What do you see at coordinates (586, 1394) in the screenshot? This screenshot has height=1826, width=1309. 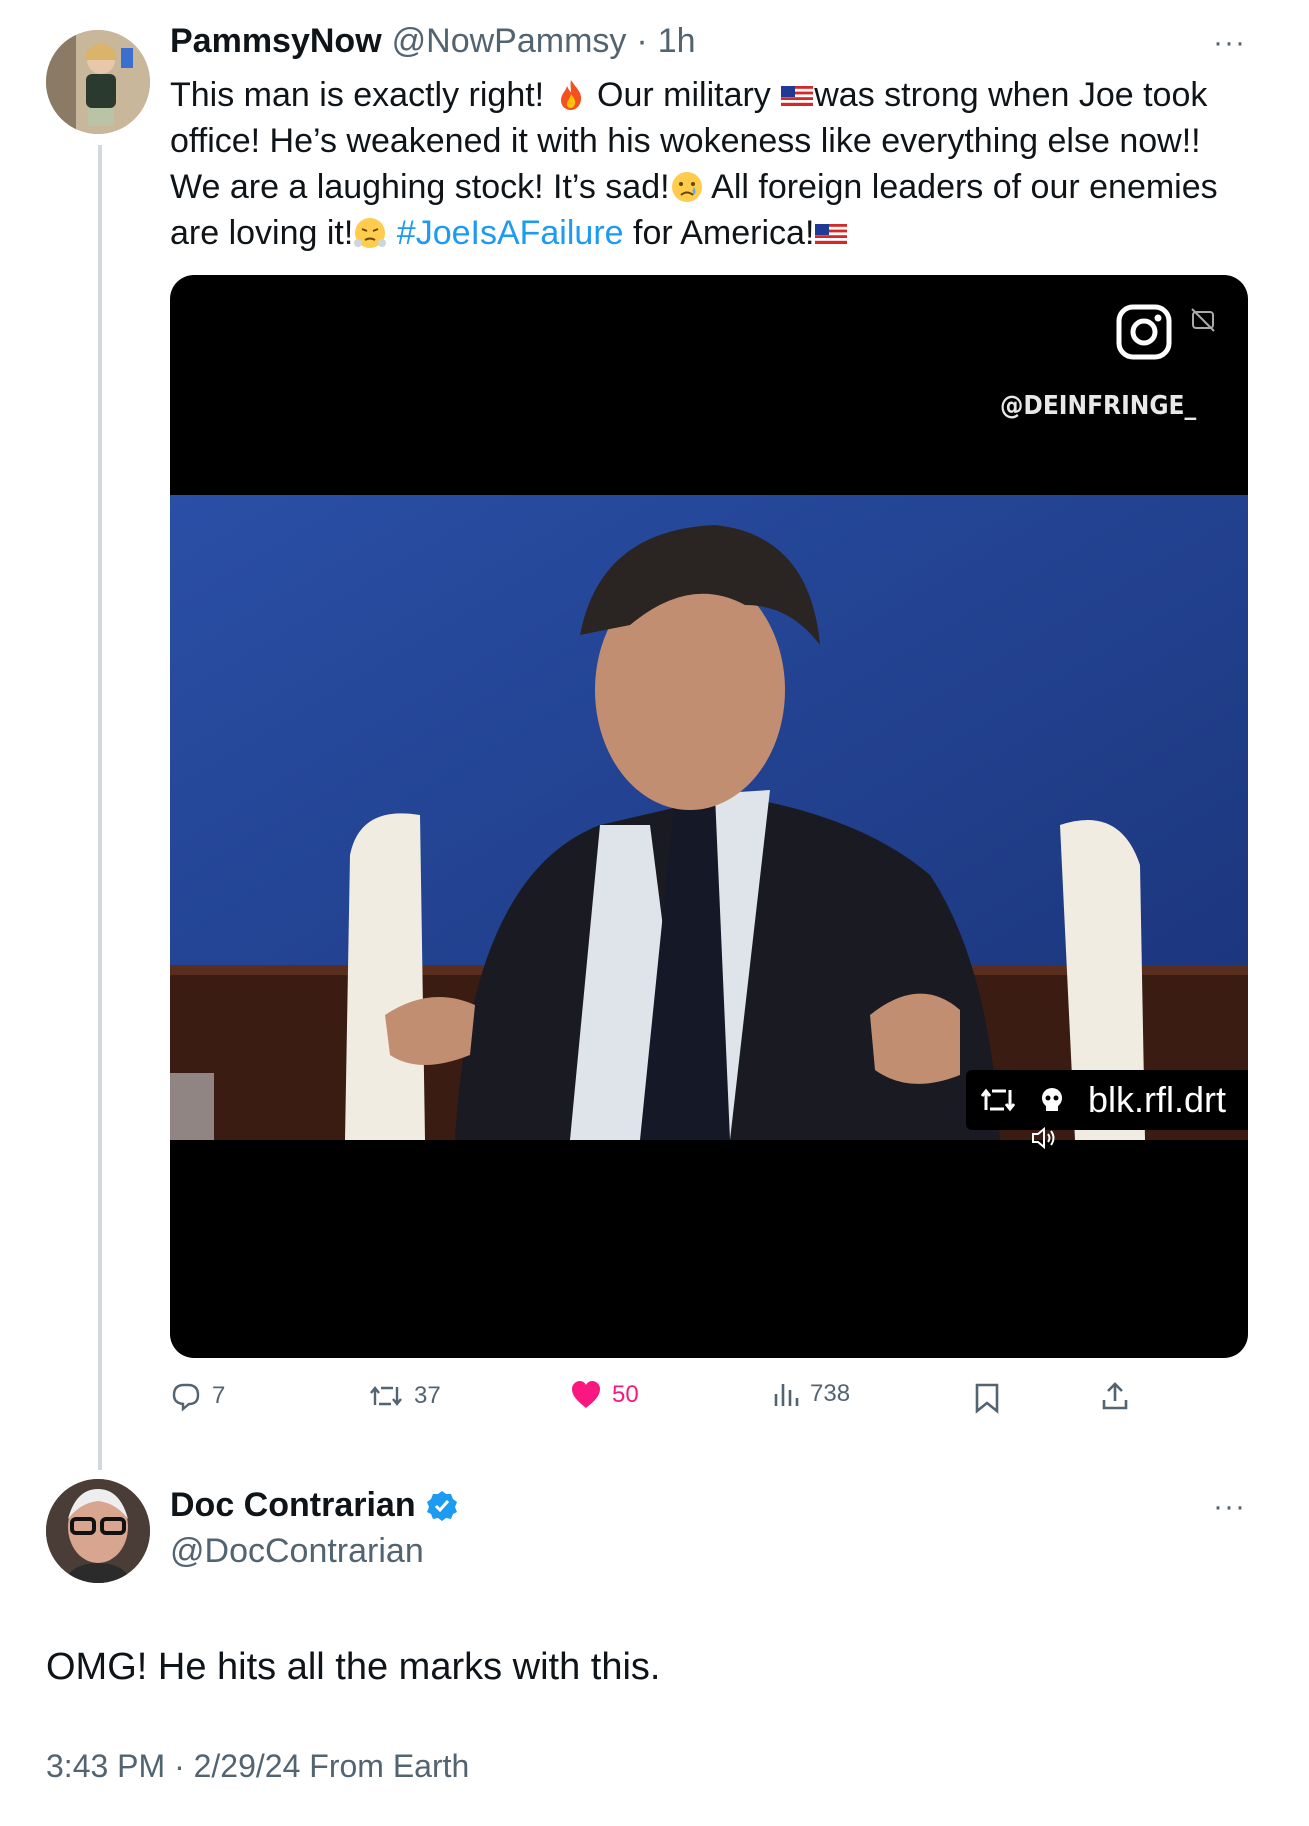 I see `heart-icon` at bounding box center [586, 1394].